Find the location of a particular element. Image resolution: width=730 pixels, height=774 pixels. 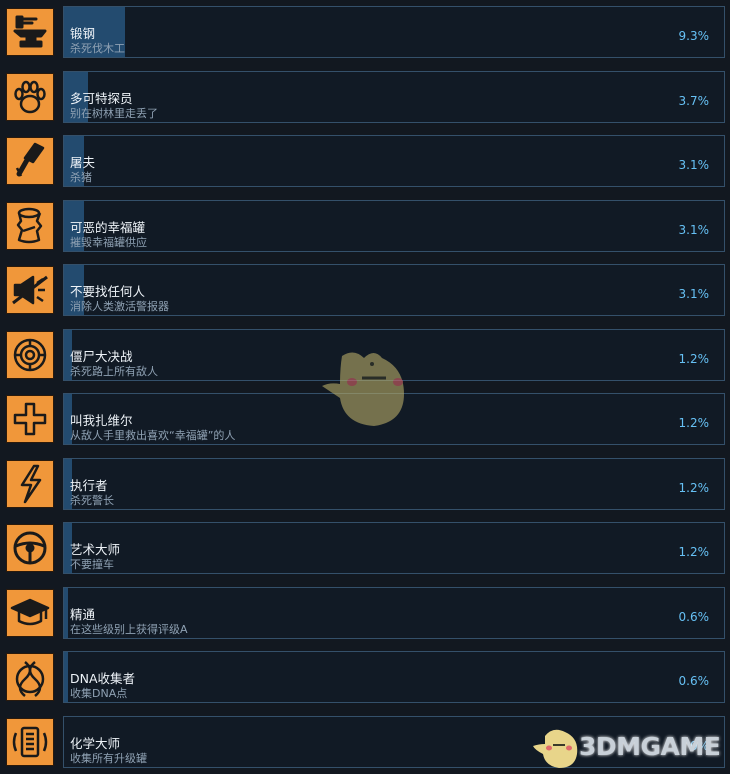

unlock-percentage: 3.7% is located at coordinates (694, 101).